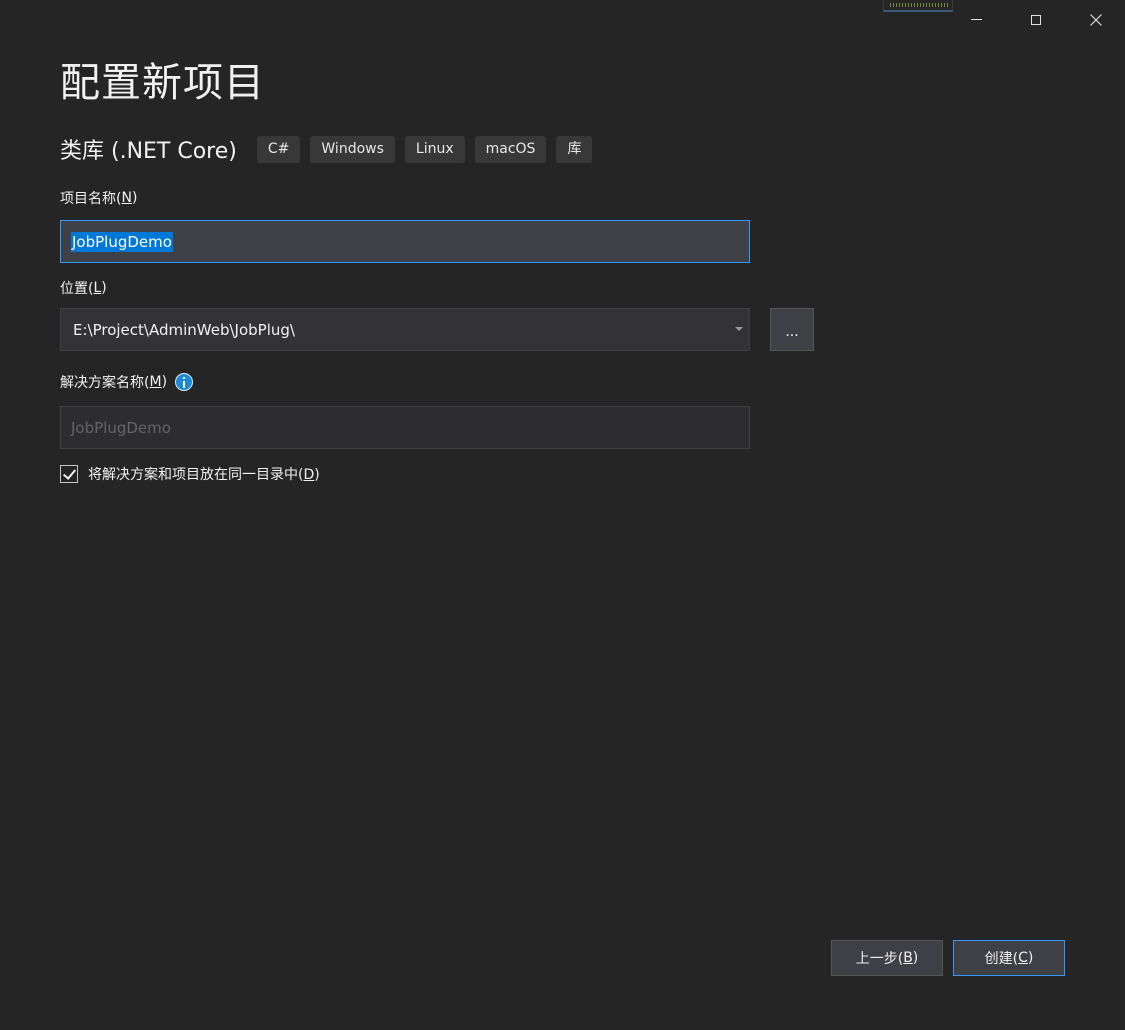 This screenshot has height=1030, width=1125. Describe the element at coordinates (352, 149) in the screenshot. I see `platform-tag-windows: Windows` at that location.